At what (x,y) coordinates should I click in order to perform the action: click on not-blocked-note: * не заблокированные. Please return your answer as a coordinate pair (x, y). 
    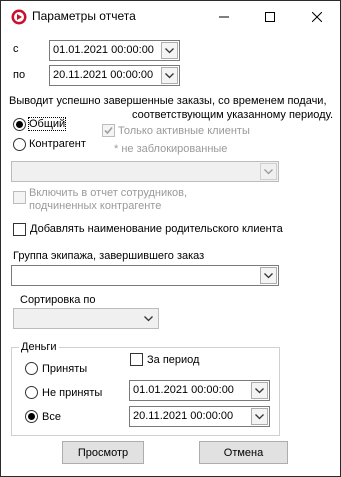
    Looking at the image, I should click on (171, 149).